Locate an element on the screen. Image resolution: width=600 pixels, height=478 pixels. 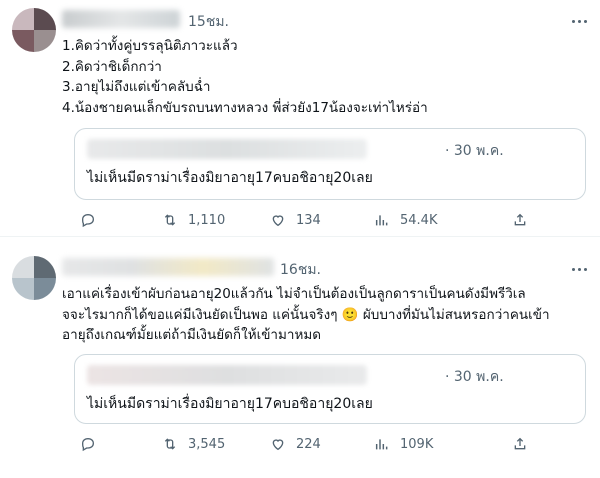
tweet-actions: 3,545 224 109K is located at coordinates (332, 446).